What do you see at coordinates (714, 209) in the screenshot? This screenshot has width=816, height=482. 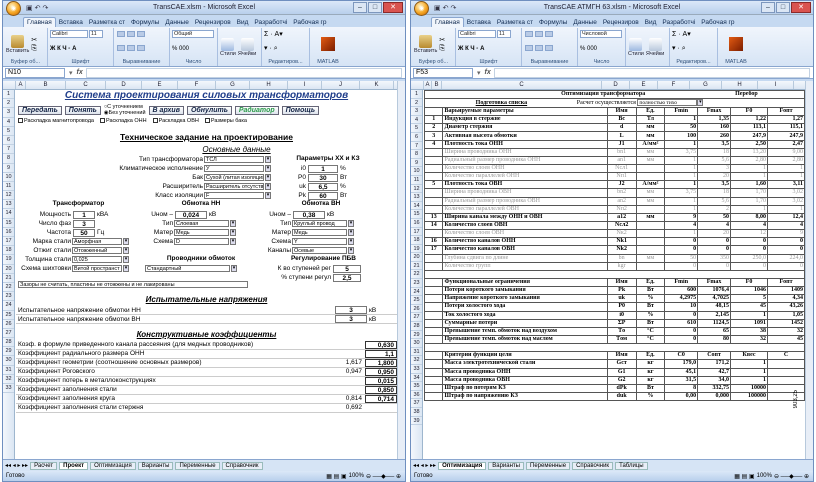 I see `fmax-cell: 2` at bounding box center [714, 209].